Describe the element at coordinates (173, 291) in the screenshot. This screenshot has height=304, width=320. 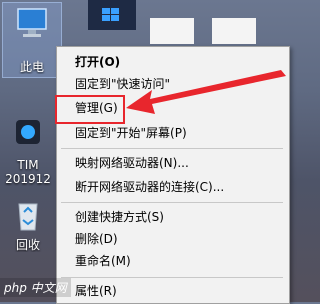
I see `menu-item-properties: 属性(R)` at that location.